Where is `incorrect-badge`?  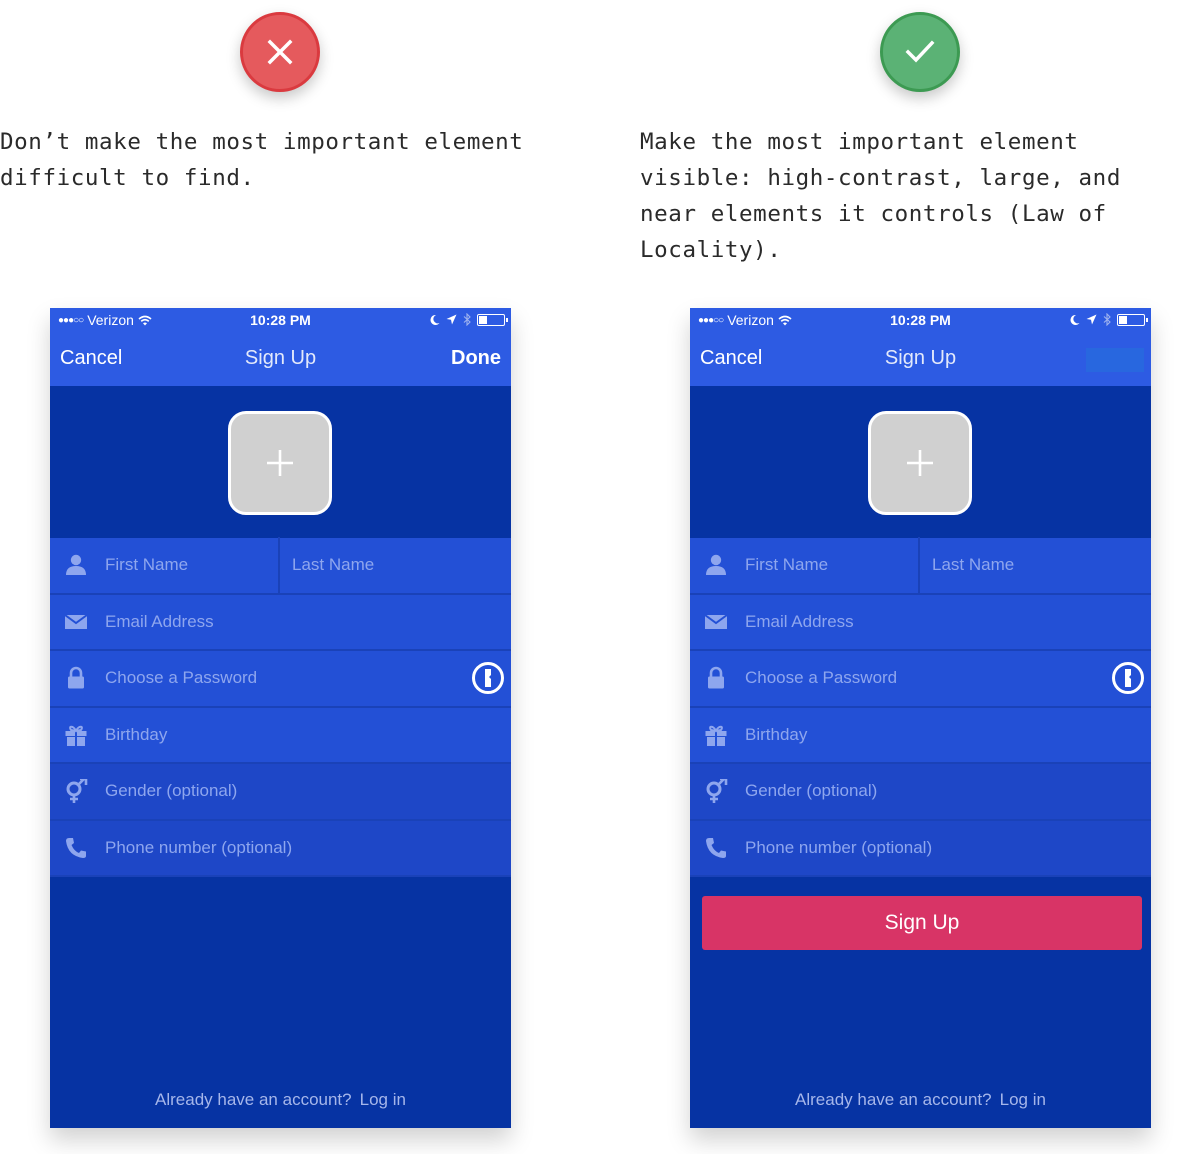 incorrect-badge is located at coordinates (280, 52).